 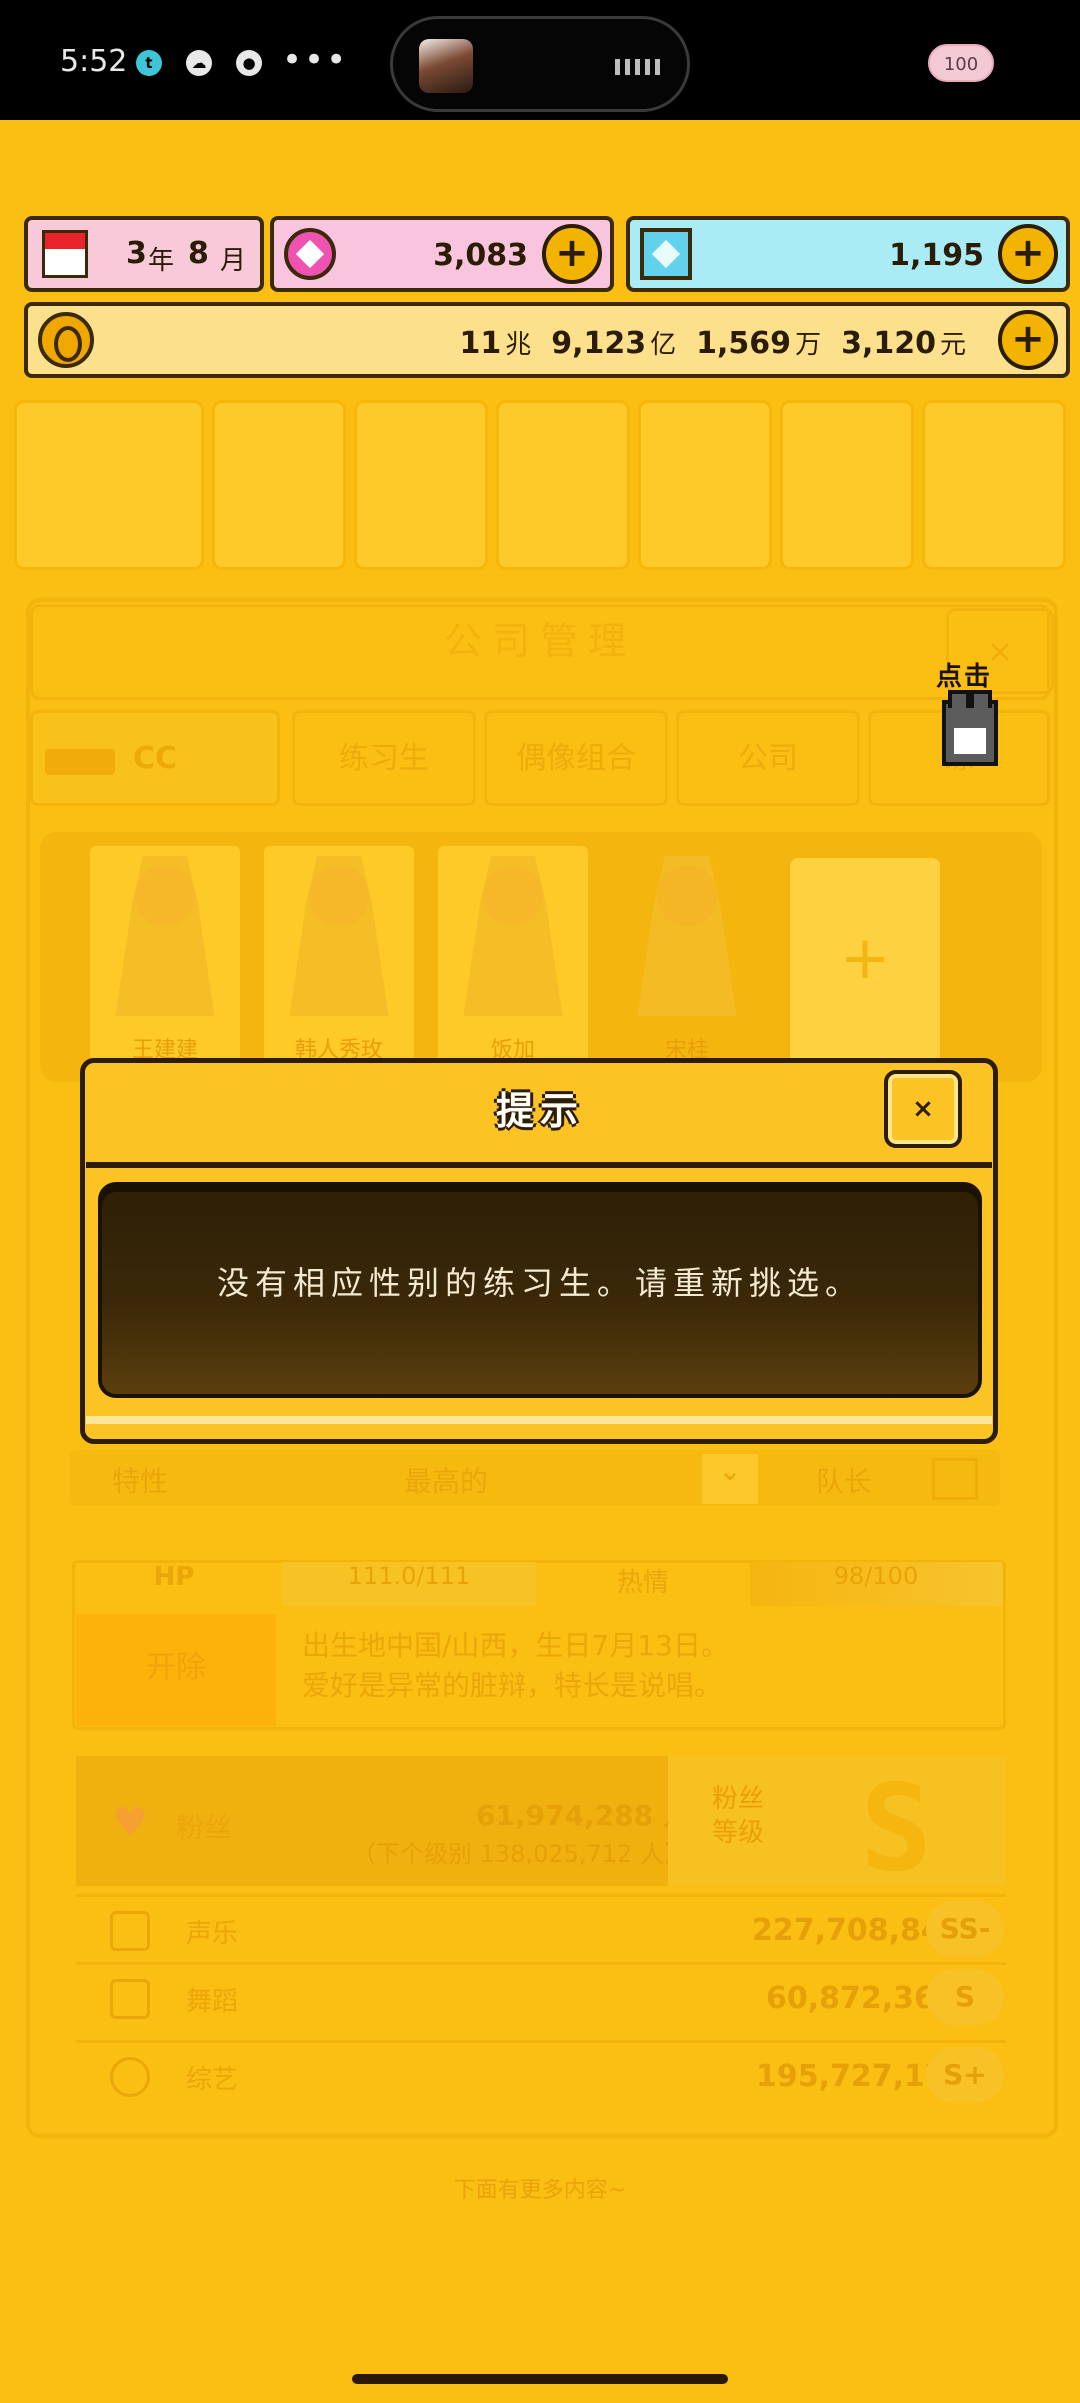 What do you see at coordinates (539, 641) in the screenshot?
I see `panel-title: 公司管理` at bounding box center [539, 641].